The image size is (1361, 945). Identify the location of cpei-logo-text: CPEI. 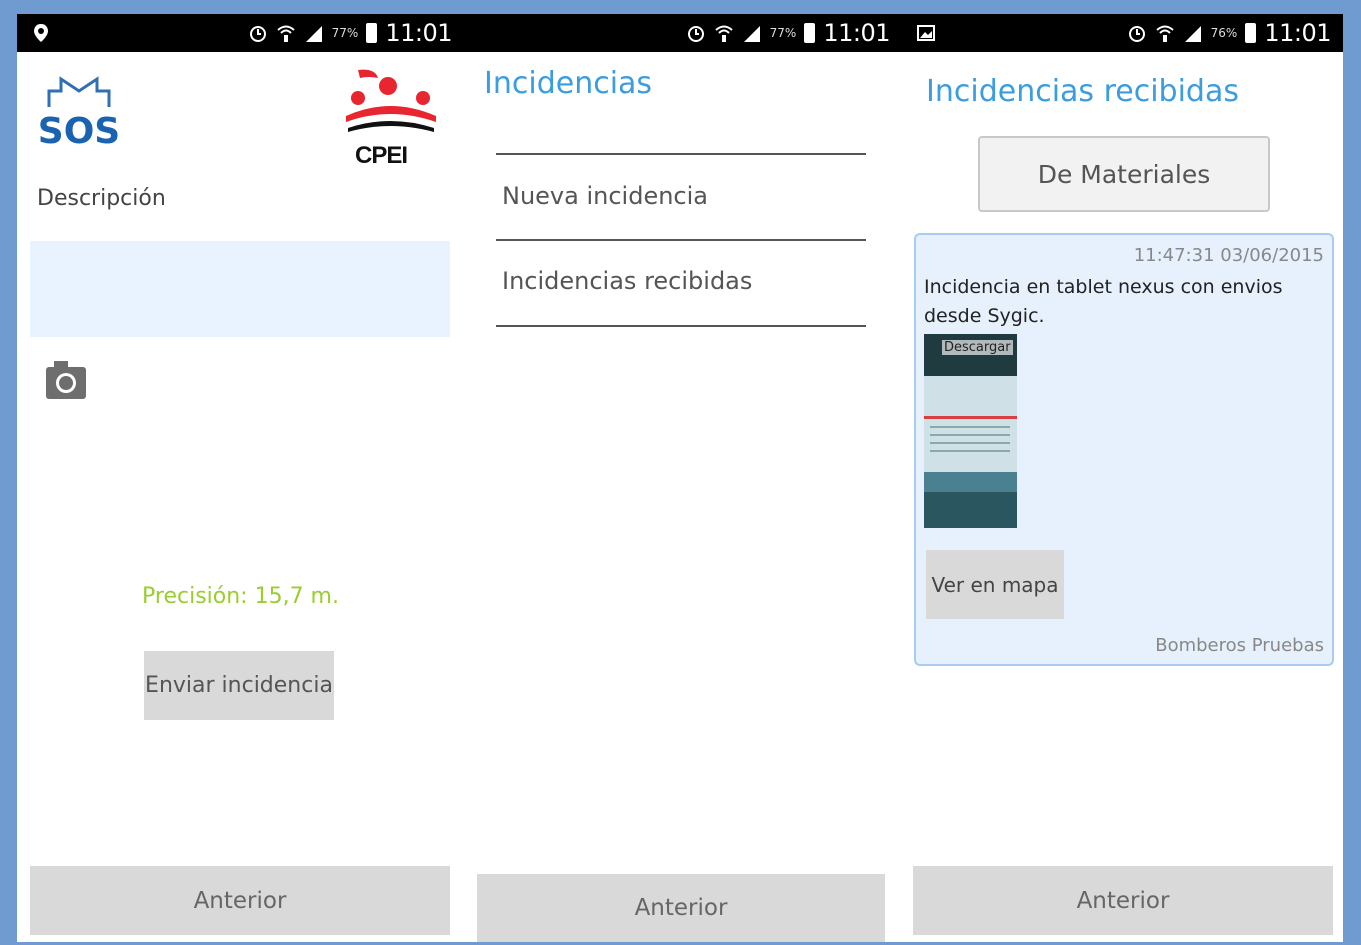
(381, 155).